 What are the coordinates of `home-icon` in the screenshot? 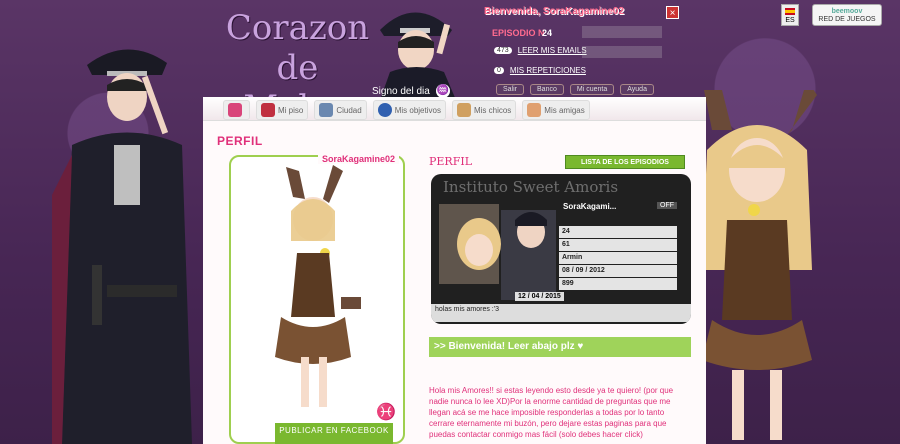 It's located at (235, 110).